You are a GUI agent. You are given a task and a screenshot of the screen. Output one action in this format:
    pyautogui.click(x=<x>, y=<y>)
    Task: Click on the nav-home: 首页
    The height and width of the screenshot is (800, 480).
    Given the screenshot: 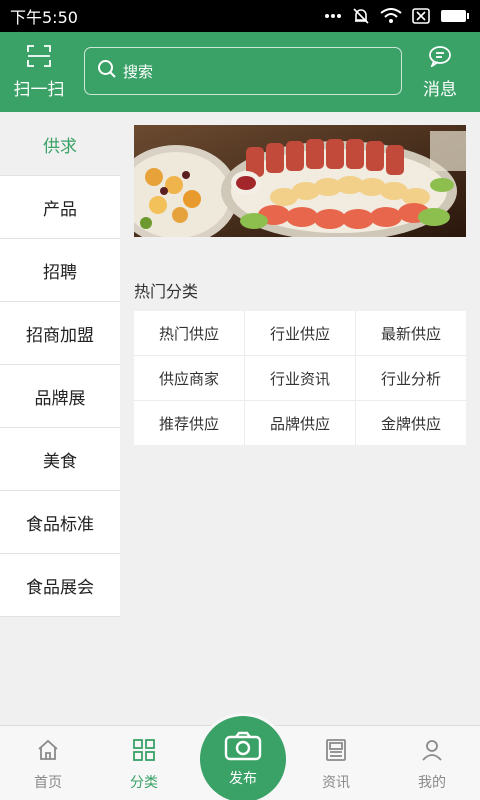 What is the action you would take?
    pyautogui.click(x=48, y=763)
    